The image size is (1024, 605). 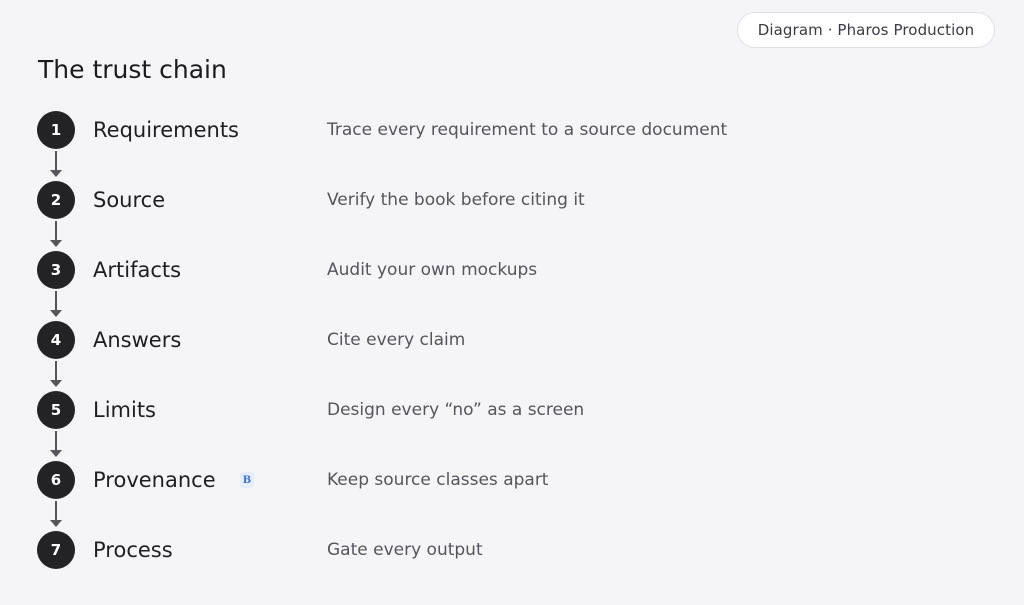 I want to click on step-4: 4 Answers Cite every claim, so click(x=512, y=340).